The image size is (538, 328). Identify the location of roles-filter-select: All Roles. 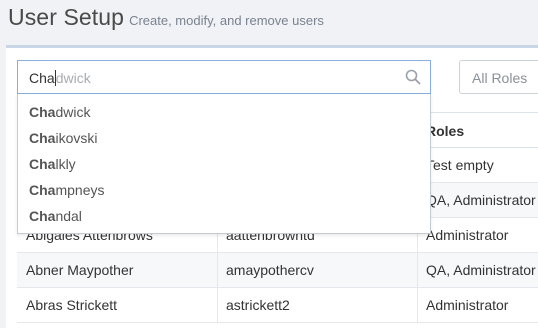
(498, 77).